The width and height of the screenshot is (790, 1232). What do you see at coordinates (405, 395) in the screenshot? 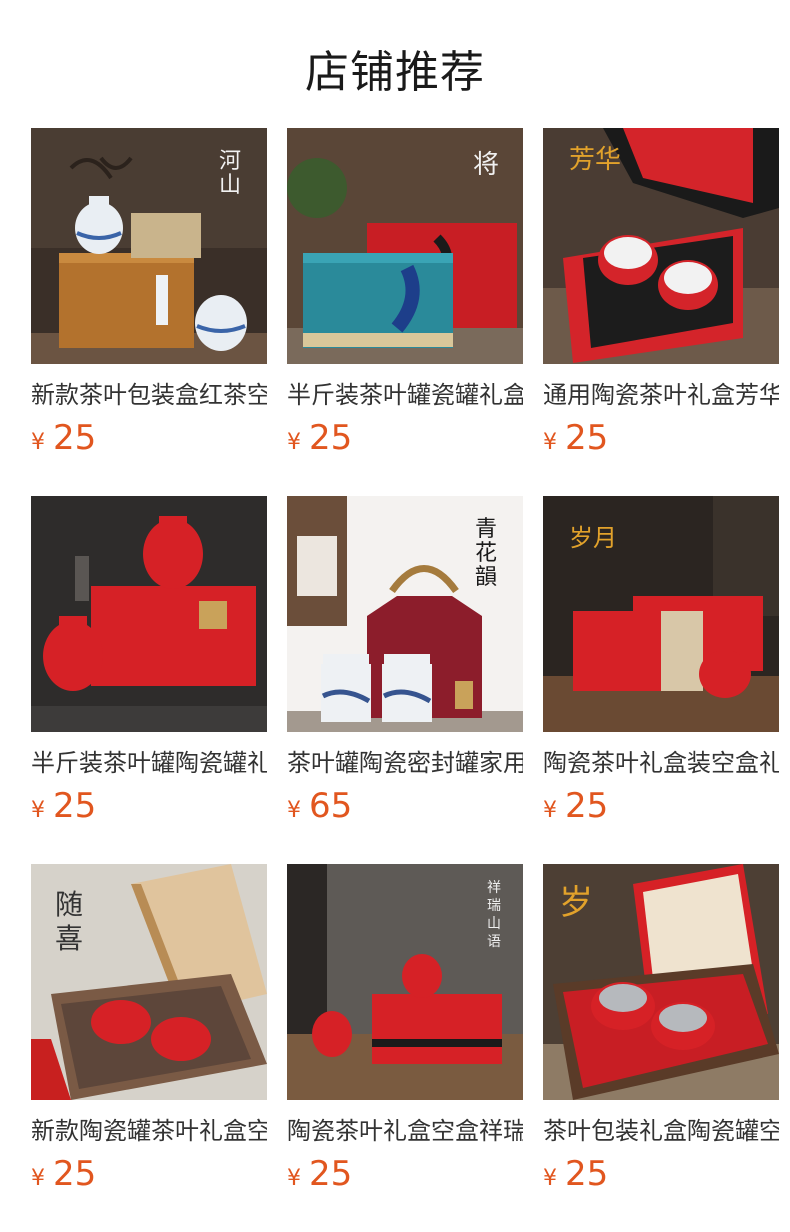
I see `product-name: 半斤装茶叶罐瓷罐礼盒` at bounding box center [405, 395].